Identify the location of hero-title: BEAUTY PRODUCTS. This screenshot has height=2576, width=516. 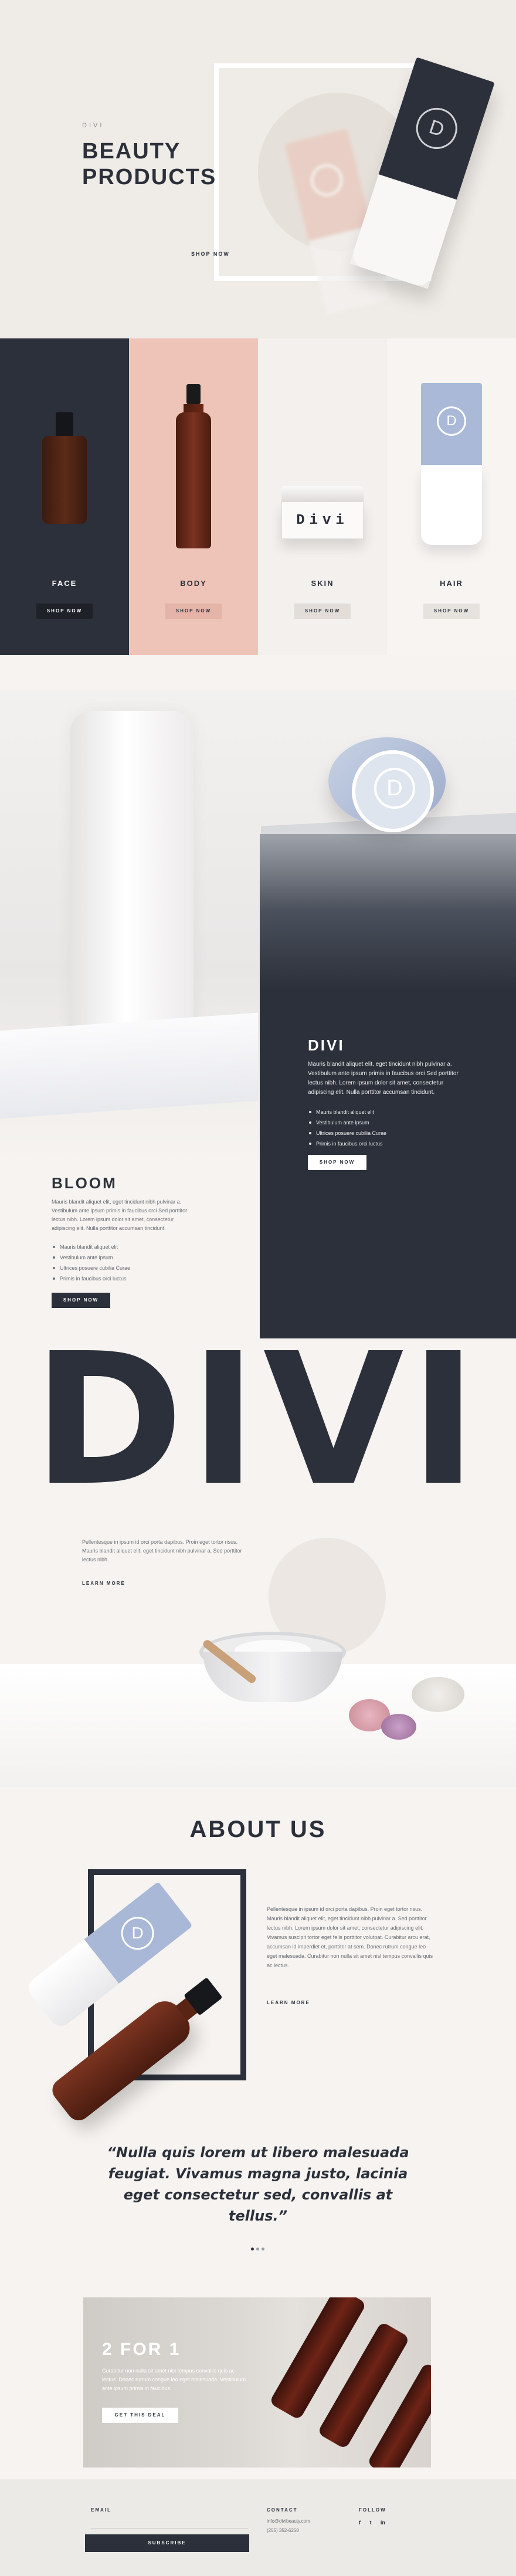
(149, 164).